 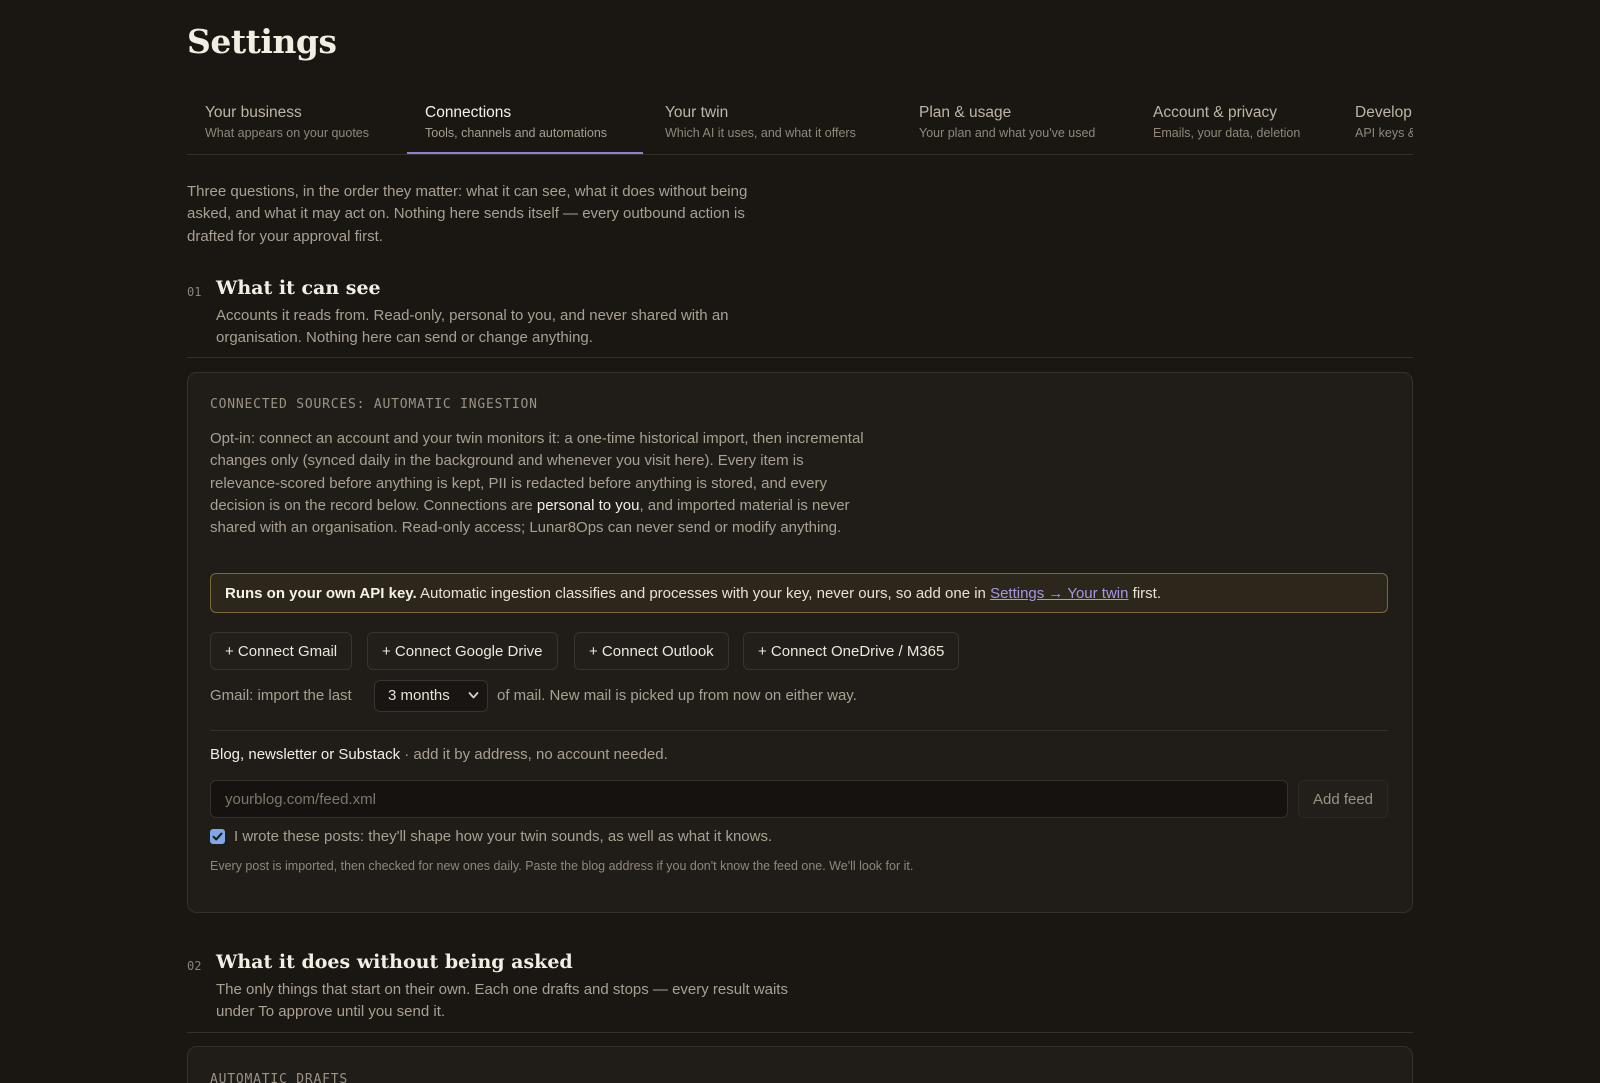 What do you see at coordinates (799, 730) in the screenshot?
I see `card-divider` at bounding box center [799, 730].